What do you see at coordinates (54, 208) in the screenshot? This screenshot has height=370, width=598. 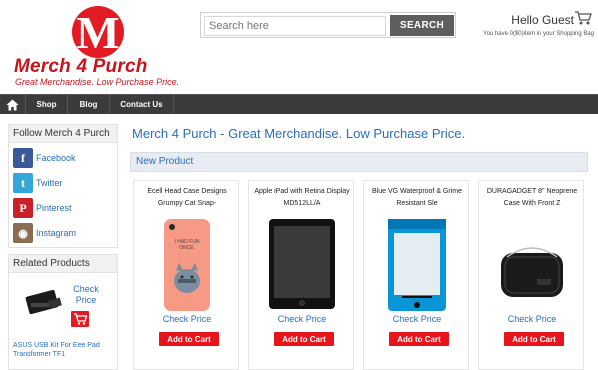 I see `social-label: Pinterest` at bounding box center [54, 208].